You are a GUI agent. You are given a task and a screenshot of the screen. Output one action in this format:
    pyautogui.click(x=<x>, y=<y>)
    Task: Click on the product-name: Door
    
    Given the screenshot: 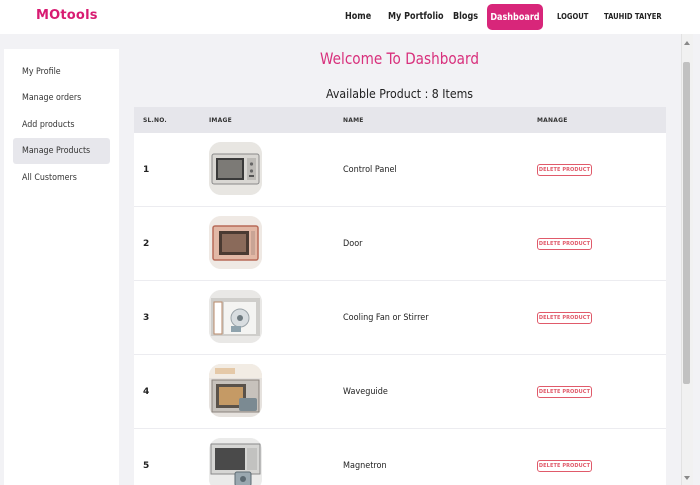 What is the action you would take?
    pyautogui.click(x=354, y=244)
    